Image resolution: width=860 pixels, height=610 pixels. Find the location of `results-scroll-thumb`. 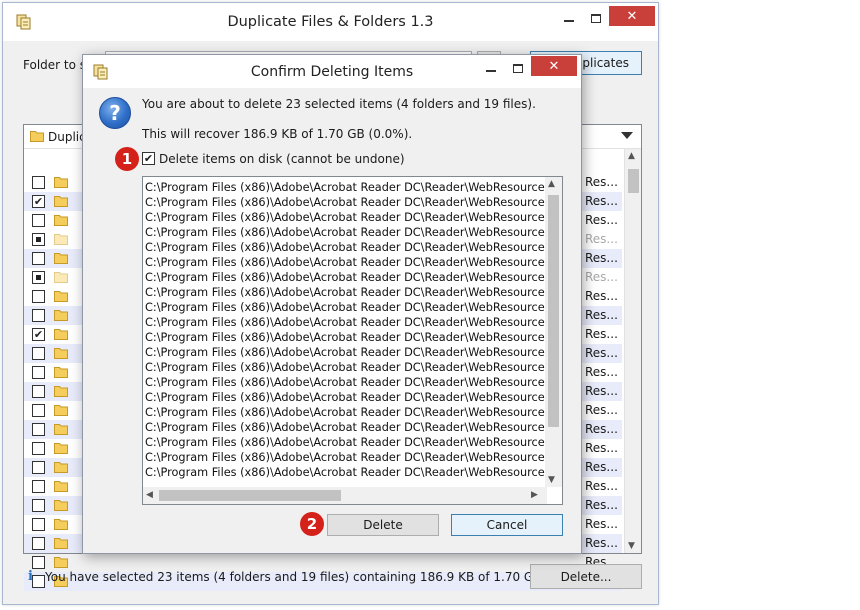

results-scroll-thumb is located at coordinates (633, 181).